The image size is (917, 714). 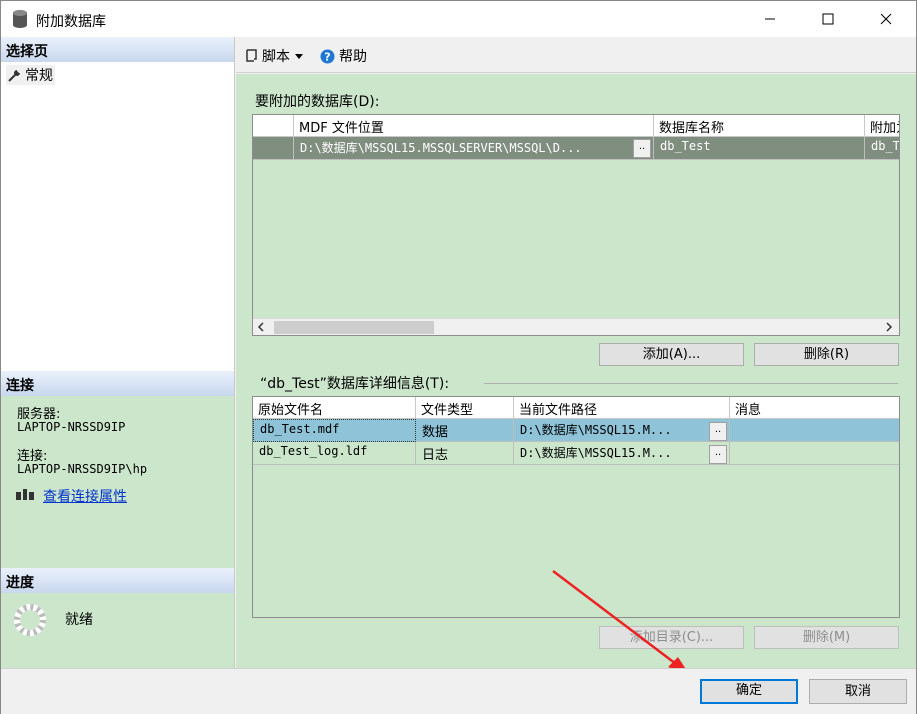 I want to click on annotation-arrow-icon, so click(x=620, y=622).